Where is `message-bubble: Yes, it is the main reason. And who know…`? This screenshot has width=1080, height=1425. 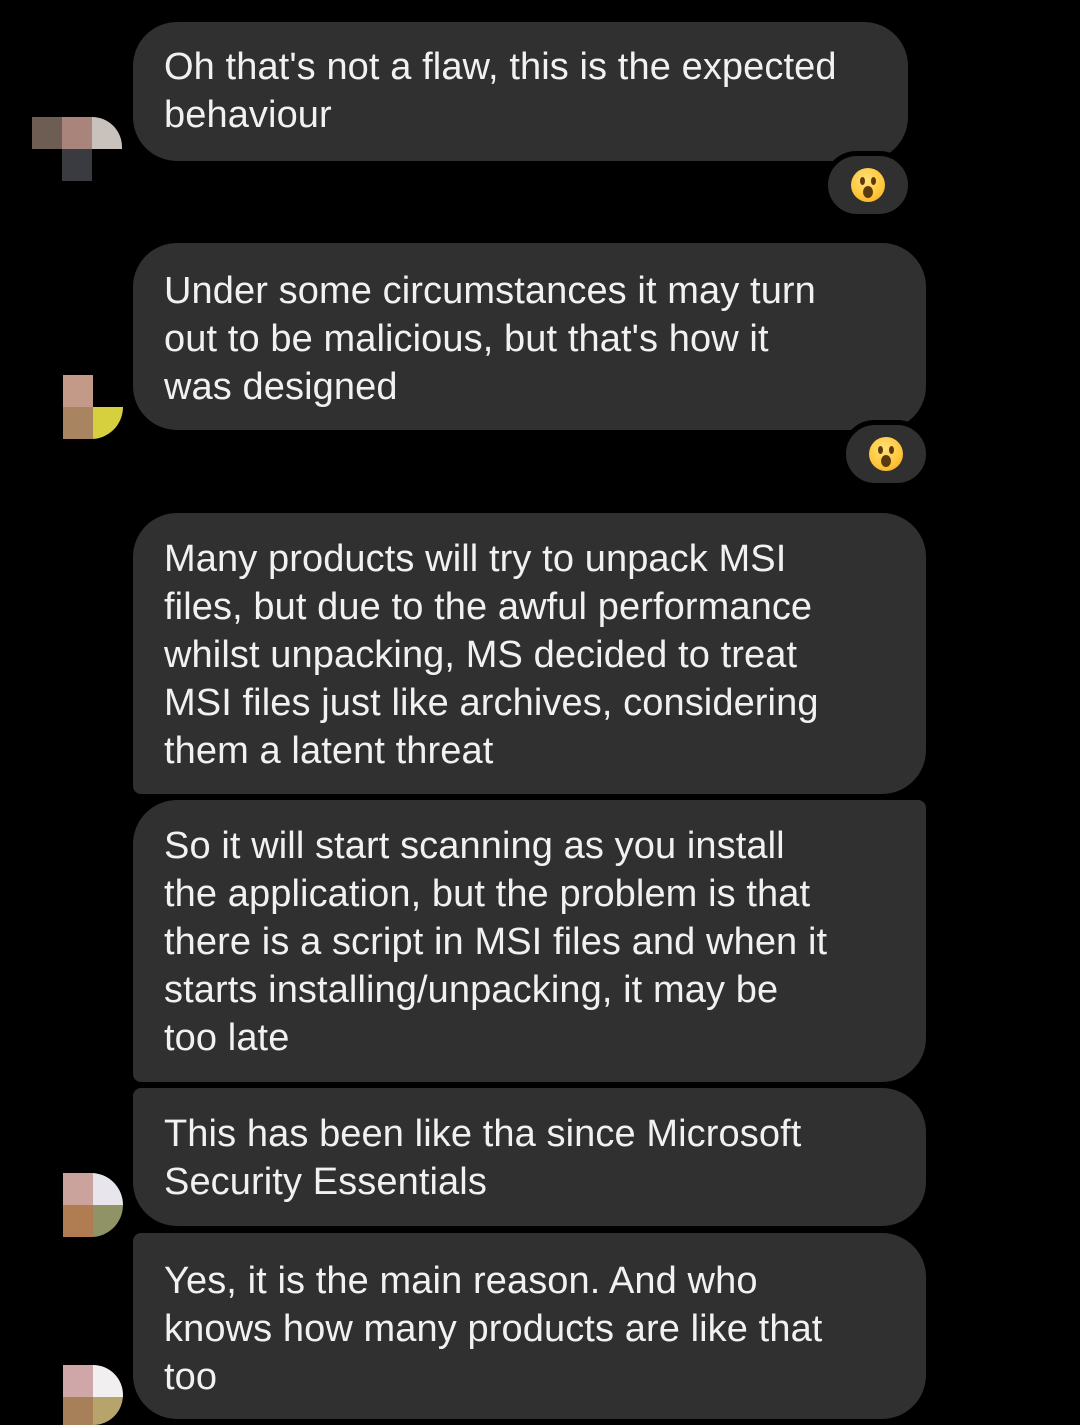
message-bubble: Yes, it is the main reason. And who know… is located at coordinates (529, 1326).